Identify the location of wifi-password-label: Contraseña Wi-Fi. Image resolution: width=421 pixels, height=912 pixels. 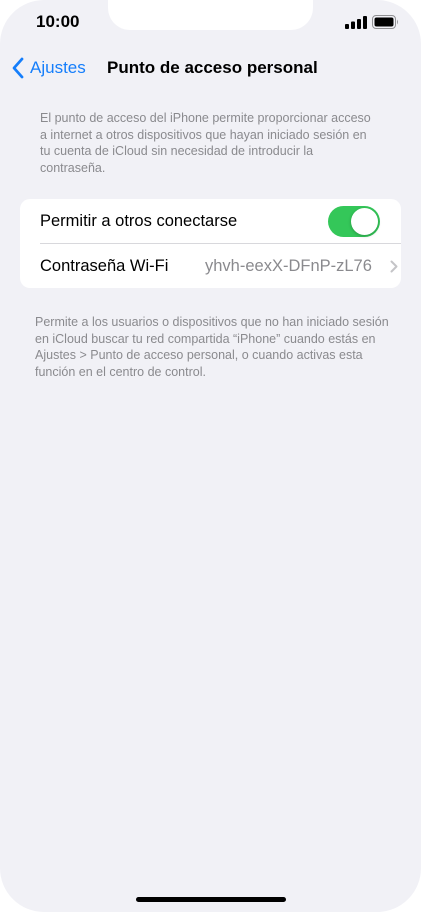
(104, 265).